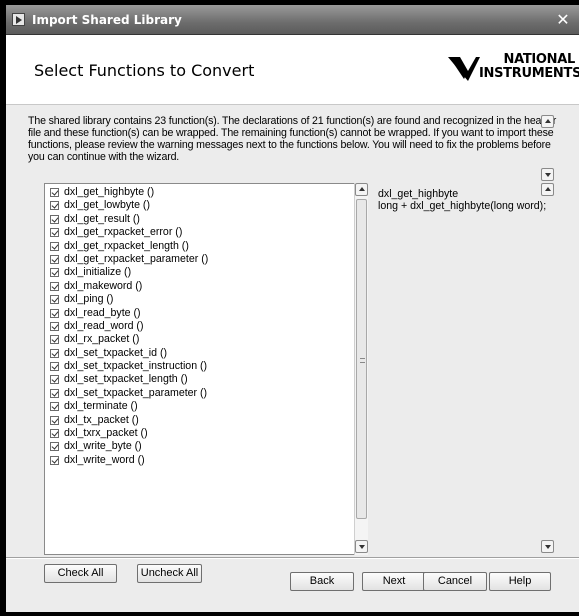  What do you see at coordinates (80, 573) in the screenshot?
I see `check-all-button: Check All` at bounding box center [80, 573].